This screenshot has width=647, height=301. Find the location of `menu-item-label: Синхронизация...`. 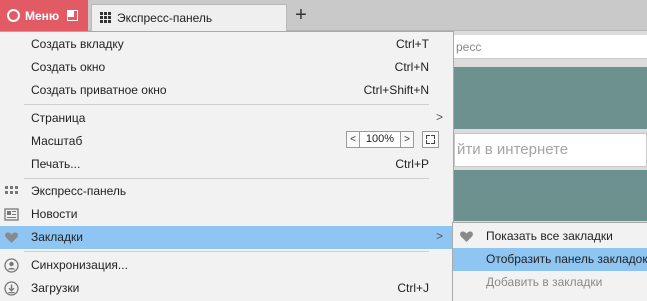

menu-item-label: Синхронизация... is located at coordinates (79, 265).